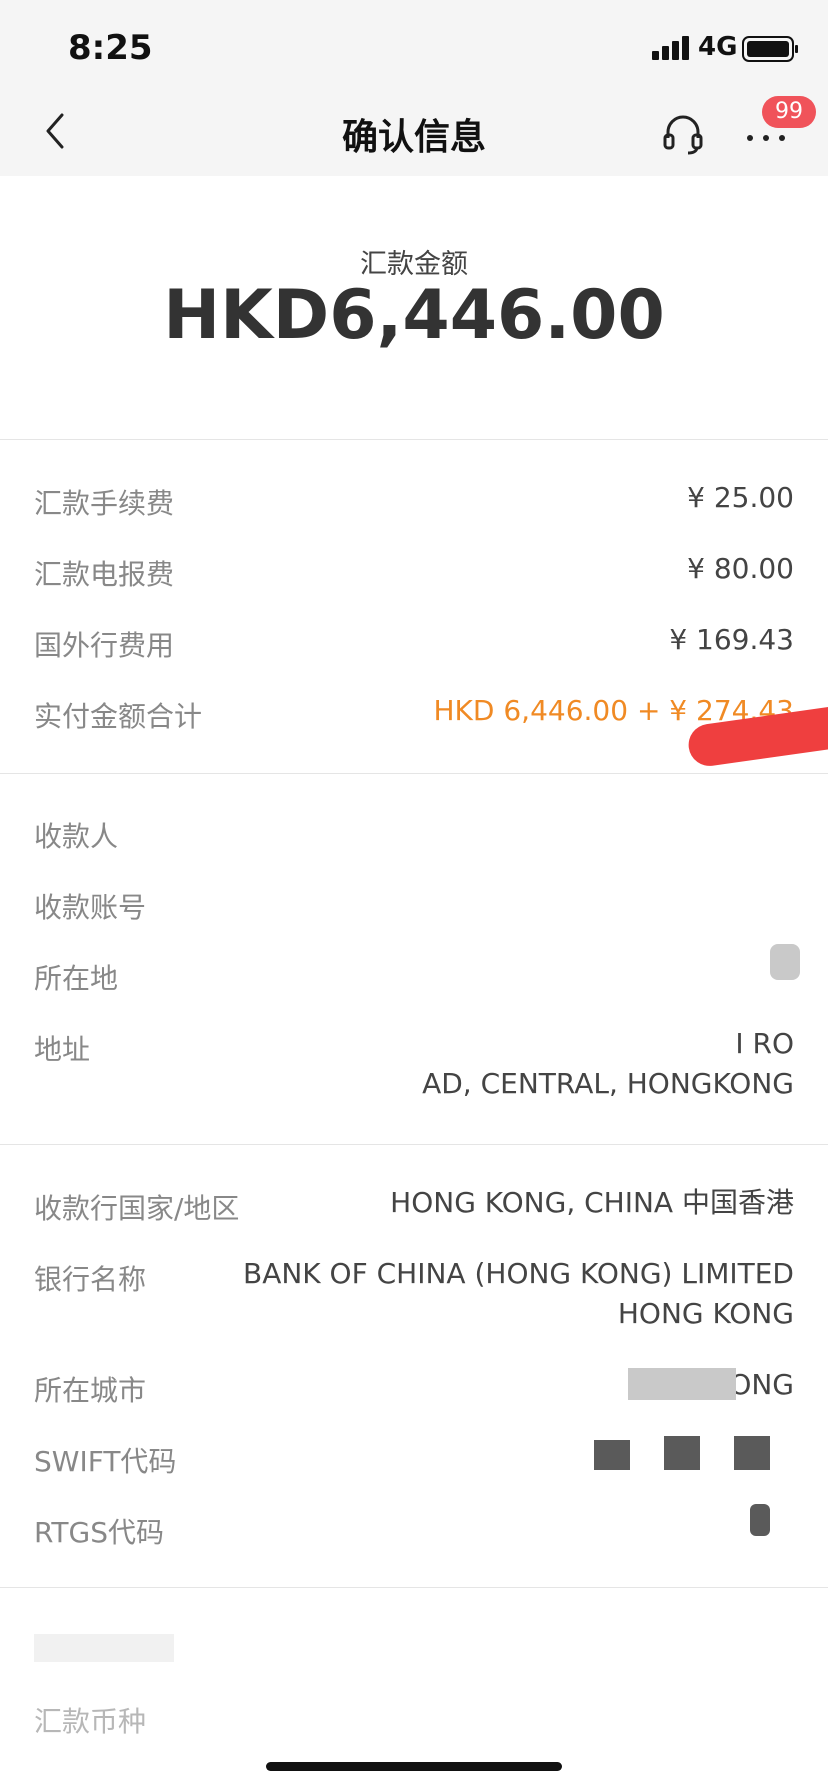 This screenshot has height=1792, width=828. I want to click on back-button, so click(55, 131).